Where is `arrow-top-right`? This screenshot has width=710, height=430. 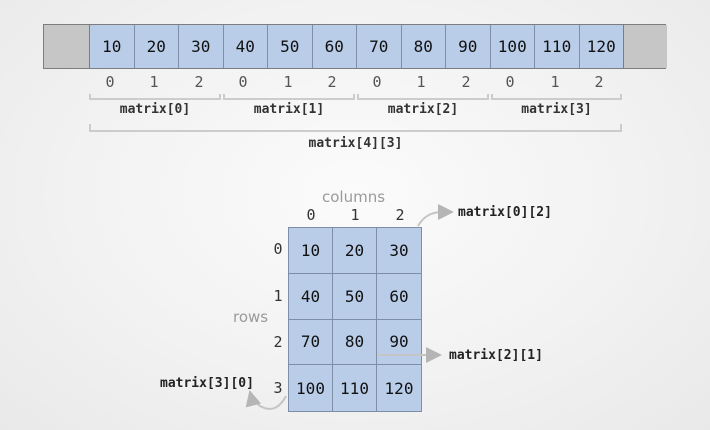 arrow-top-right is located at coordinates (435, 215).